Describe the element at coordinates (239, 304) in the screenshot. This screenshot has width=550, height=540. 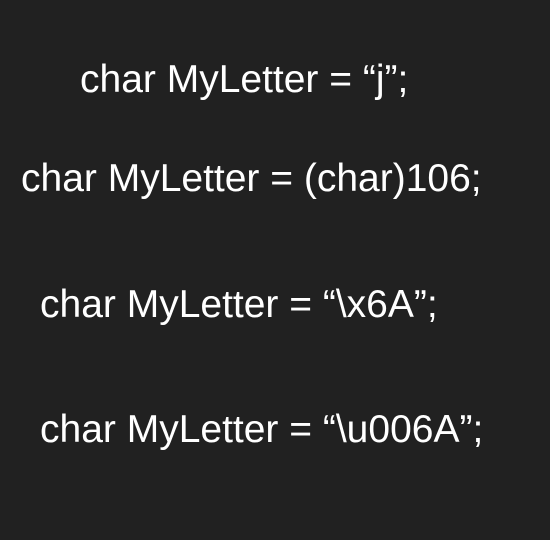
I see `code-line-hex-escape: char MyLetter = “\x6A”;` at that location.